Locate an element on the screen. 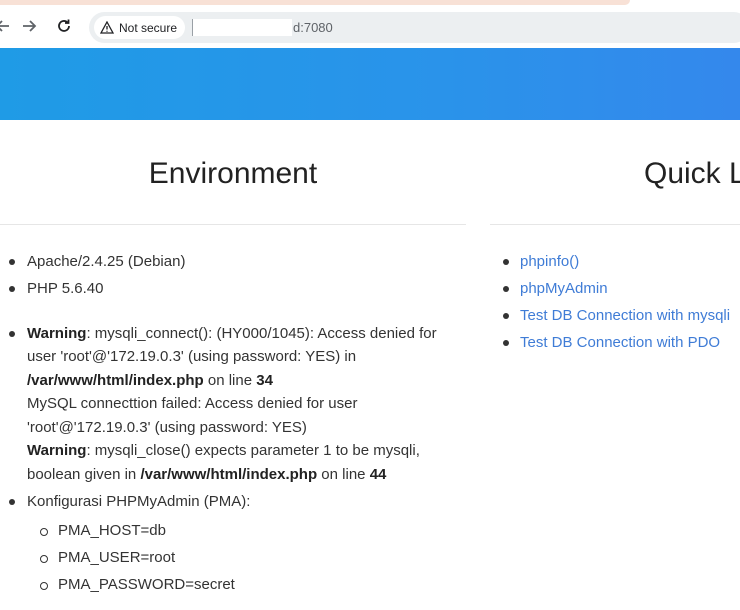 Image resolution: width=740 pixels, height=610 pixels. security-chip: Not secure is located at coordinates (140, 27).